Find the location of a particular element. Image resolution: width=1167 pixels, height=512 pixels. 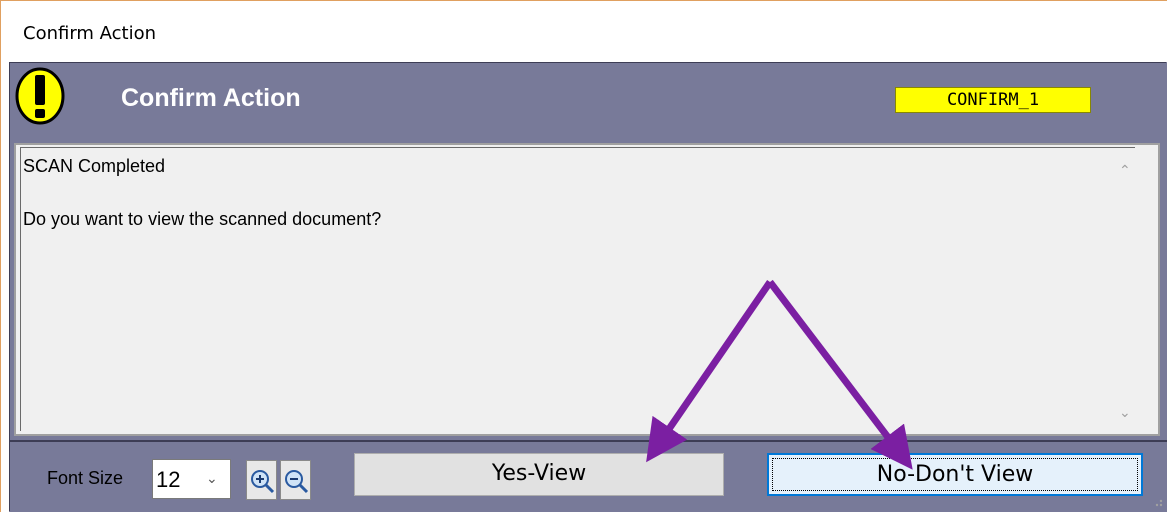

arrow-to-no-dont-view is located at coordinates (840, 374).